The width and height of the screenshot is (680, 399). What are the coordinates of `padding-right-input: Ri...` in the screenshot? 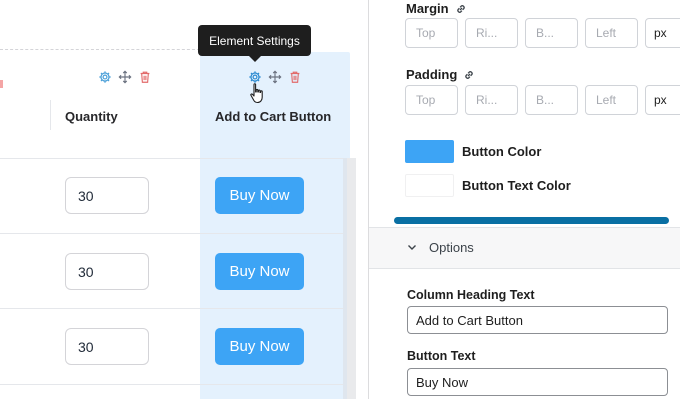 It's located at (491, 100).